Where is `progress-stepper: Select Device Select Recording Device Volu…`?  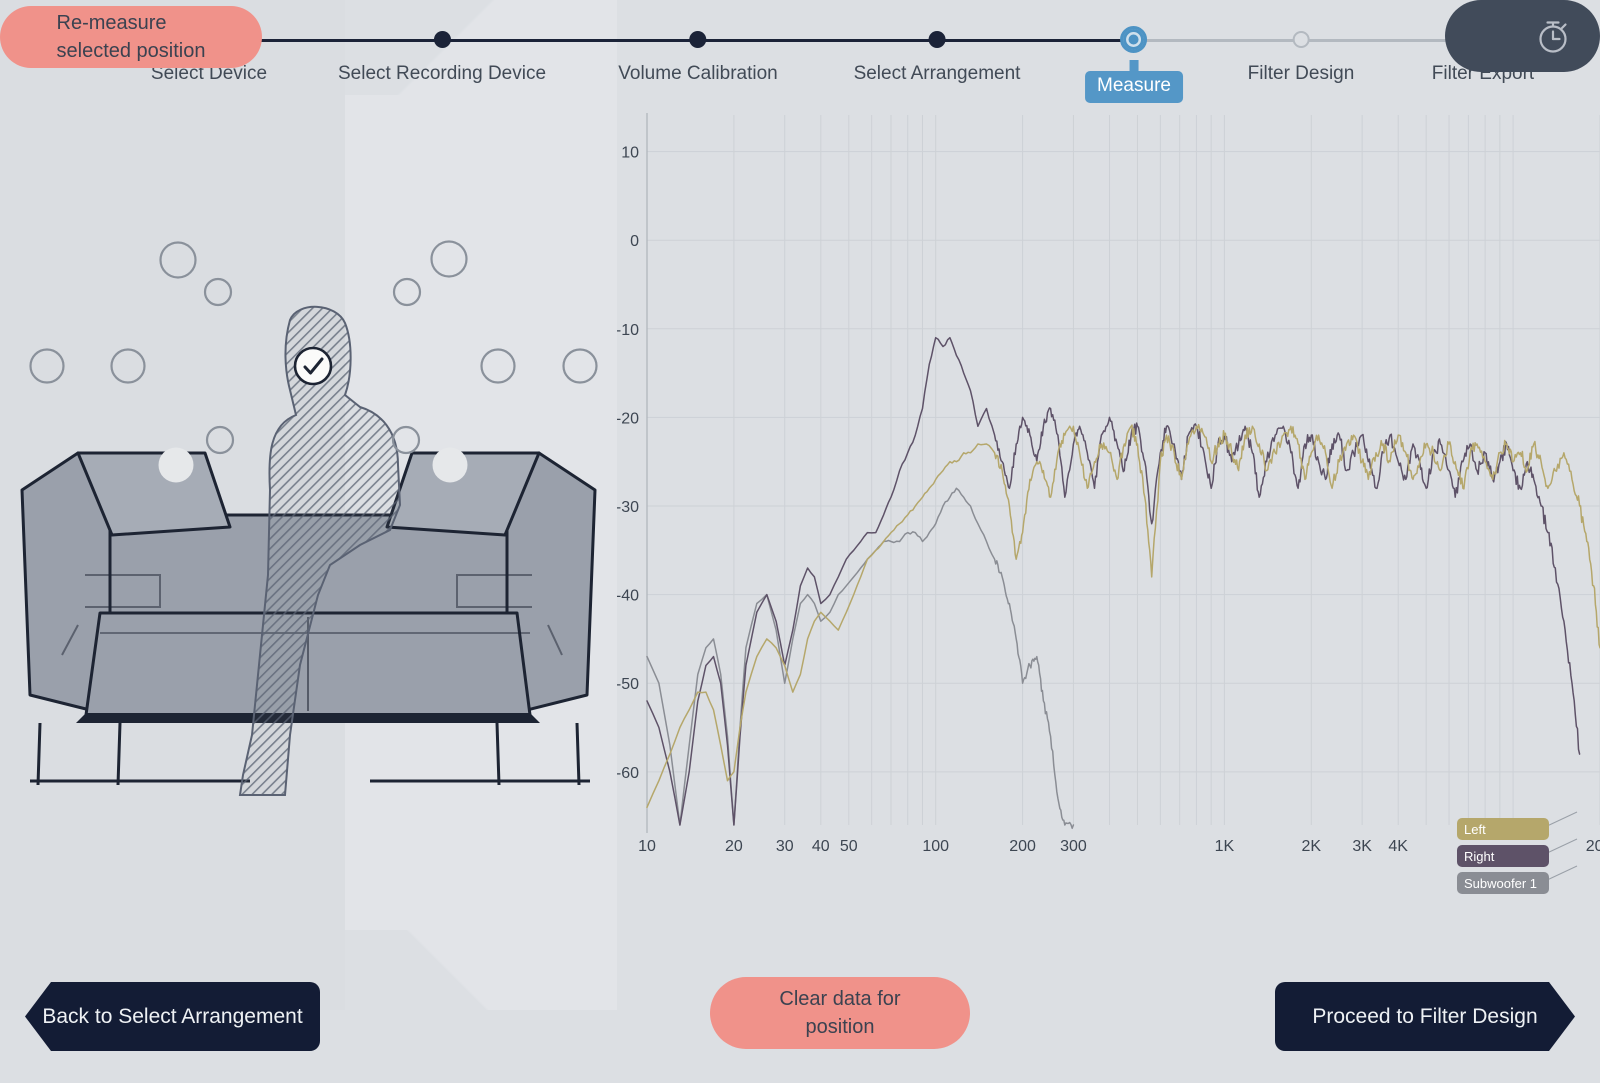
progress-stepper: Select Device Select Recording Device Volu… is located at coordinates (870, 51).